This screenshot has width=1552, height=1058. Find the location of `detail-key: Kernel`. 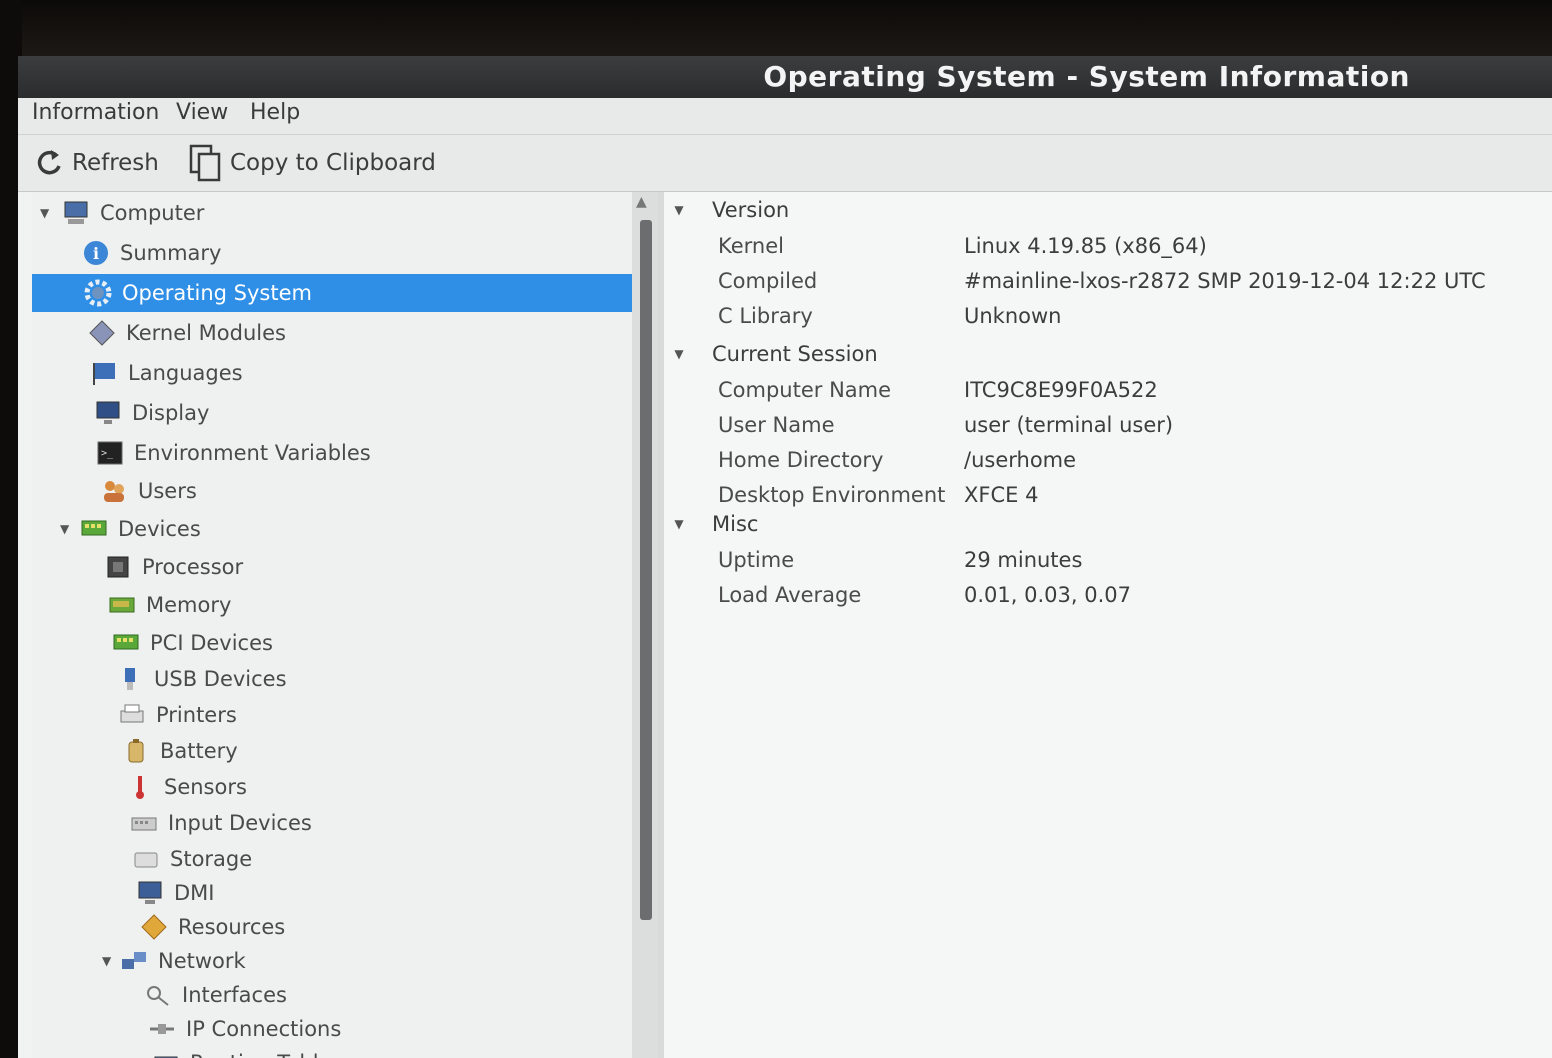

detail-key: Kernel is located at coordinates (751, 246).